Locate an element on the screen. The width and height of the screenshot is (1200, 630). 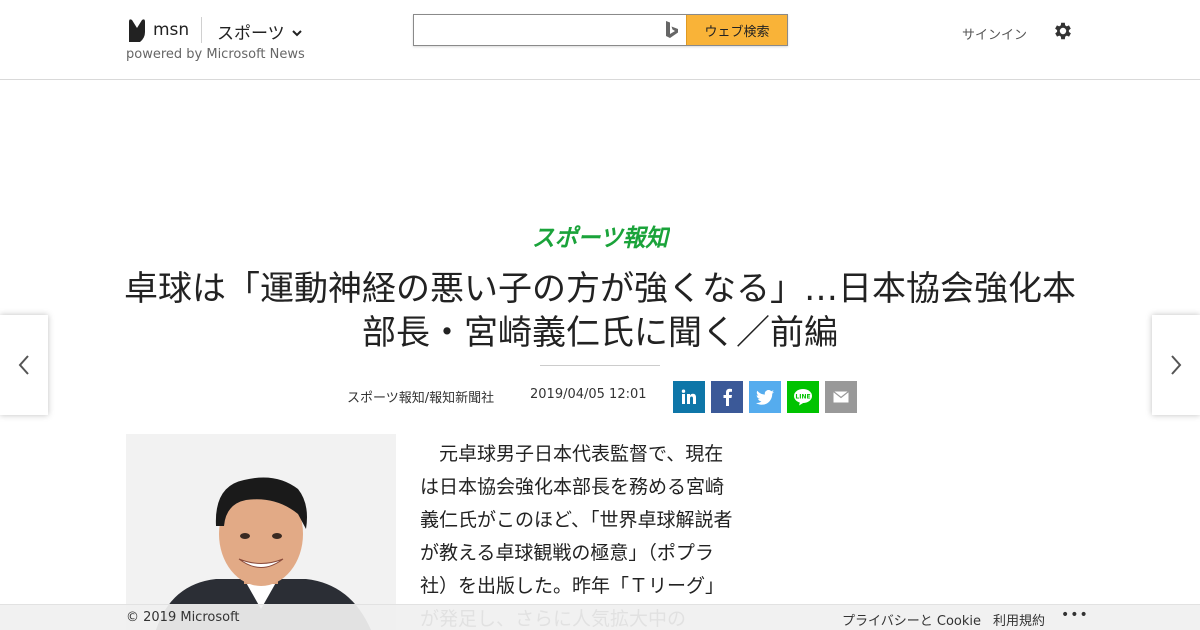
article-date: 2019/04/05 12:01 is located at coordinates (588, 394).